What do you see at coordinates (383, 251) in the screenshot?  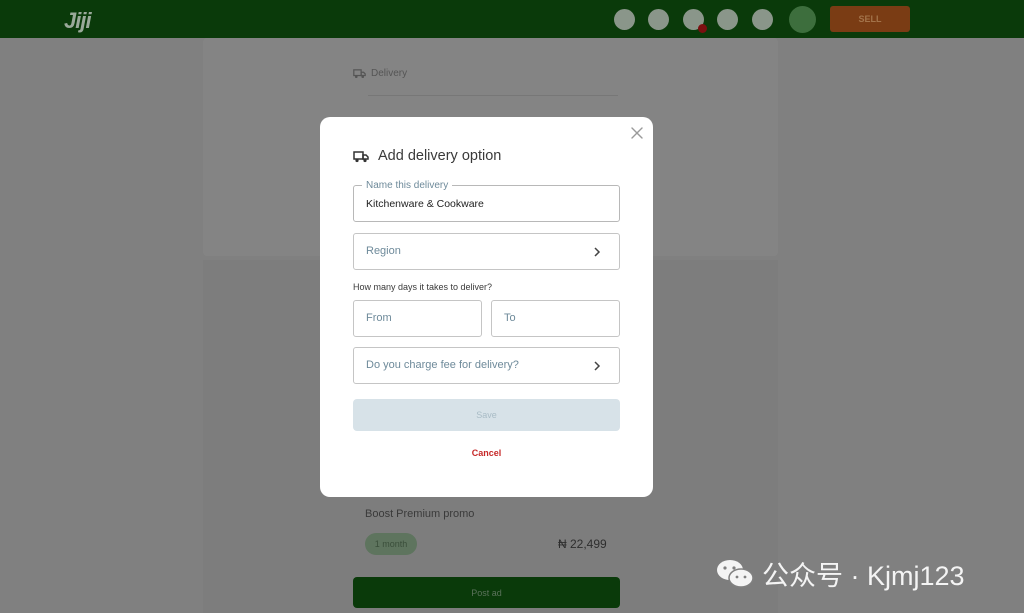 I see `region-placeholder: Region` at bounding box center [383, 251].